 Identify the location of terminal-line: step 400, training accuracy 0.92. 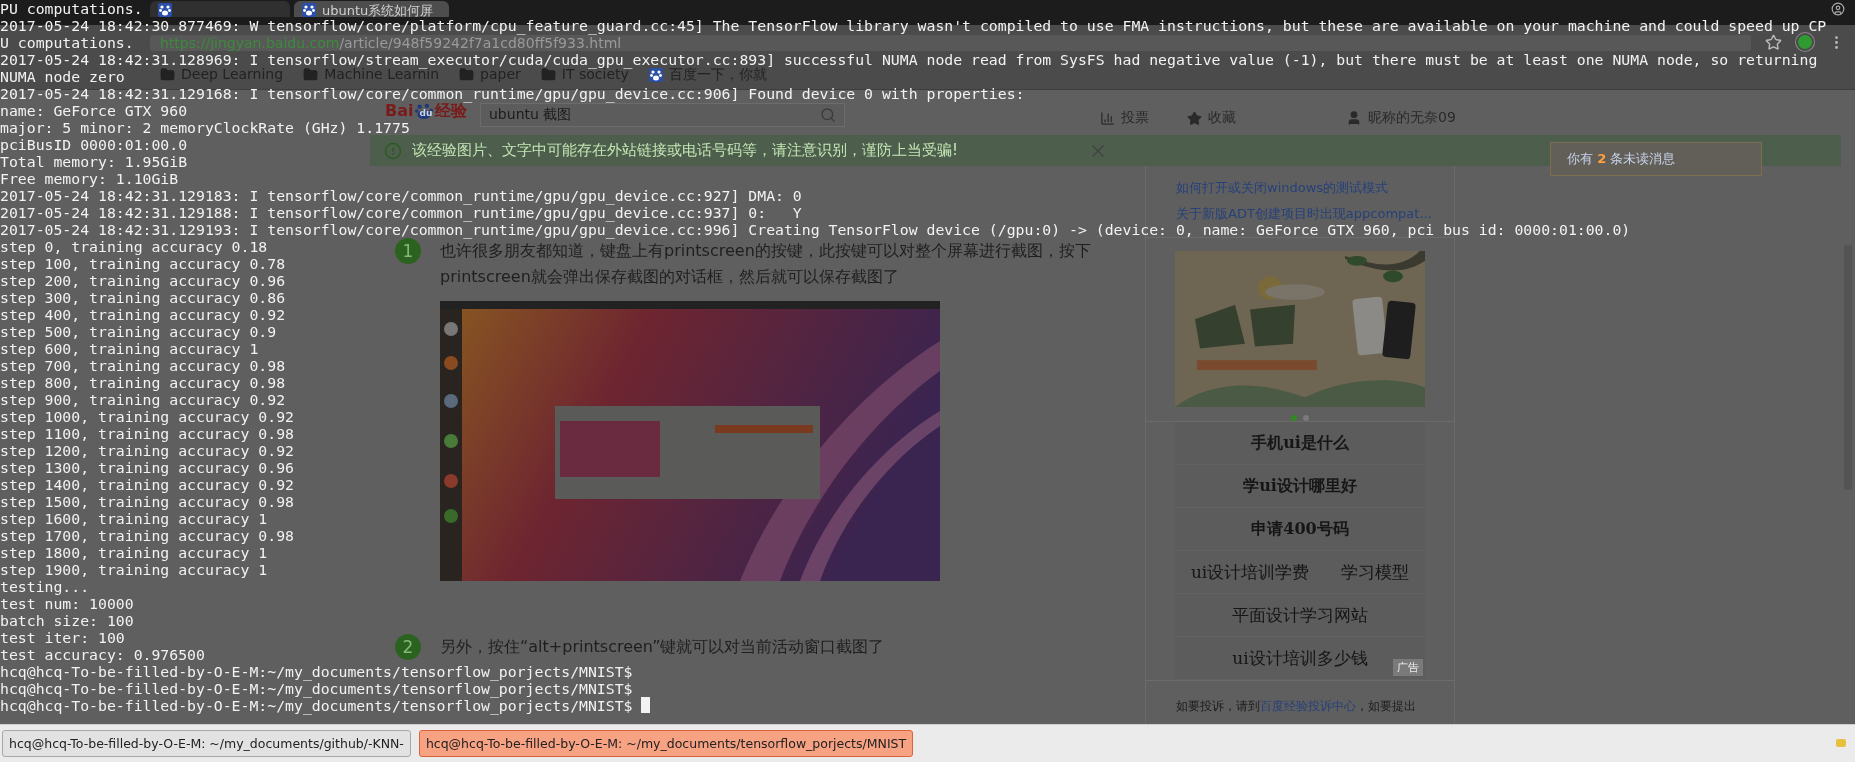
(143, 314).